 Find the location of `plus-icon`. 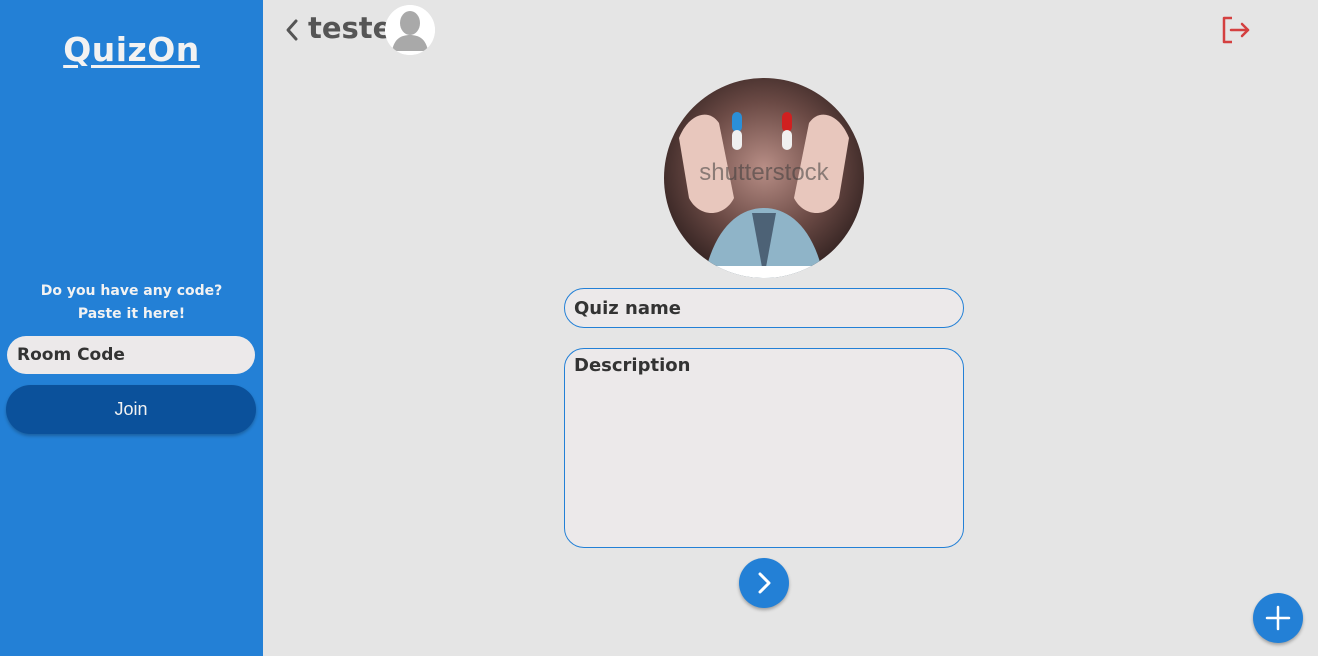

plus-icon is located at coordinates (1278, 618).